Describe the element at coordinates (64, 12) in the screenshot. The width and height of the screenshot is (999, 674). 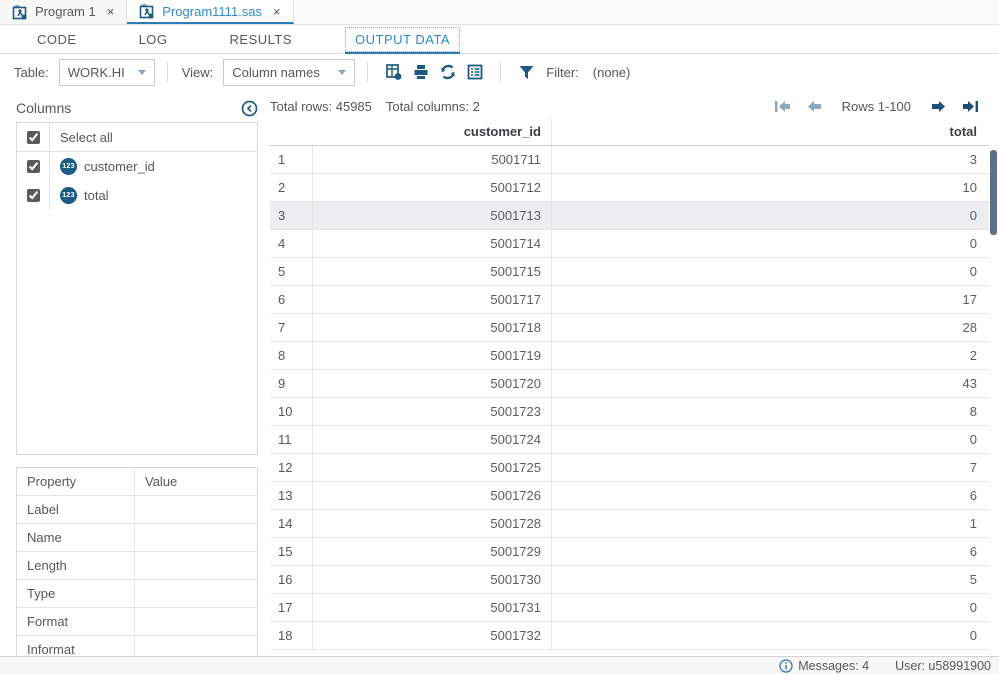
I see `file-tab-program-1: Program 1 ×` at that location.